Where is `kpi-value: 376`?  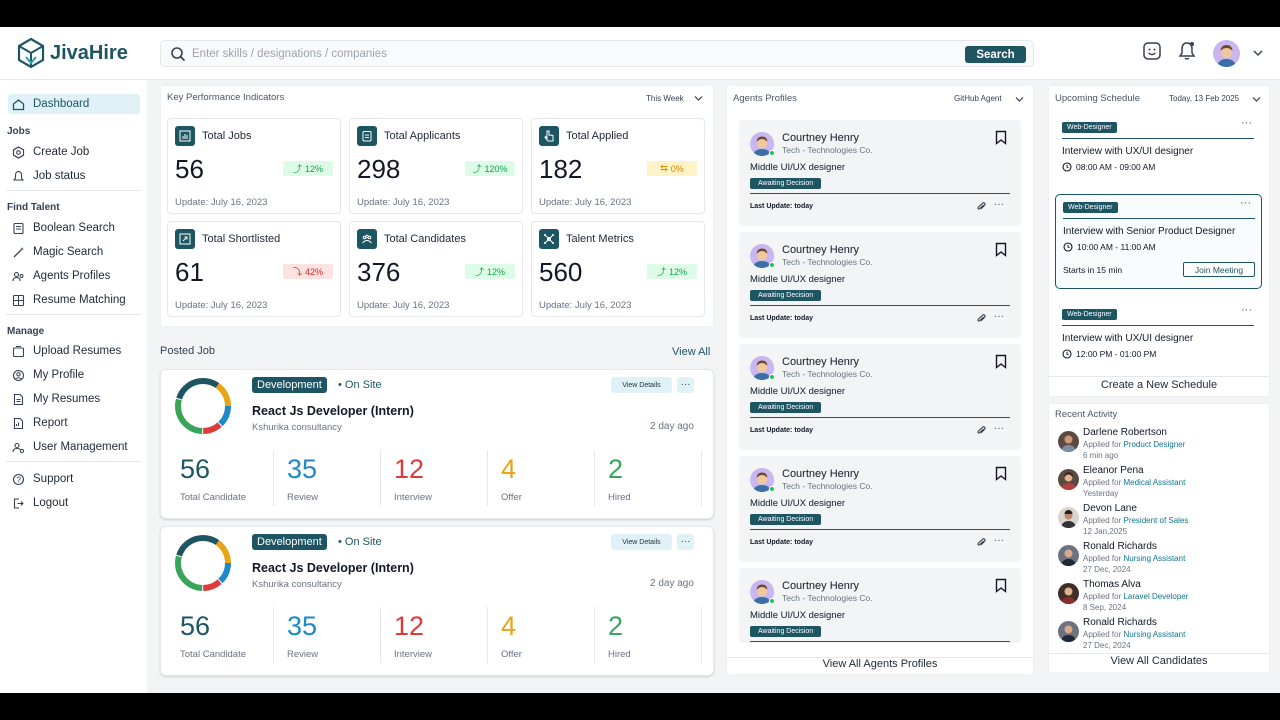
kpi-value: 376 is located at coordinates (379, 272).